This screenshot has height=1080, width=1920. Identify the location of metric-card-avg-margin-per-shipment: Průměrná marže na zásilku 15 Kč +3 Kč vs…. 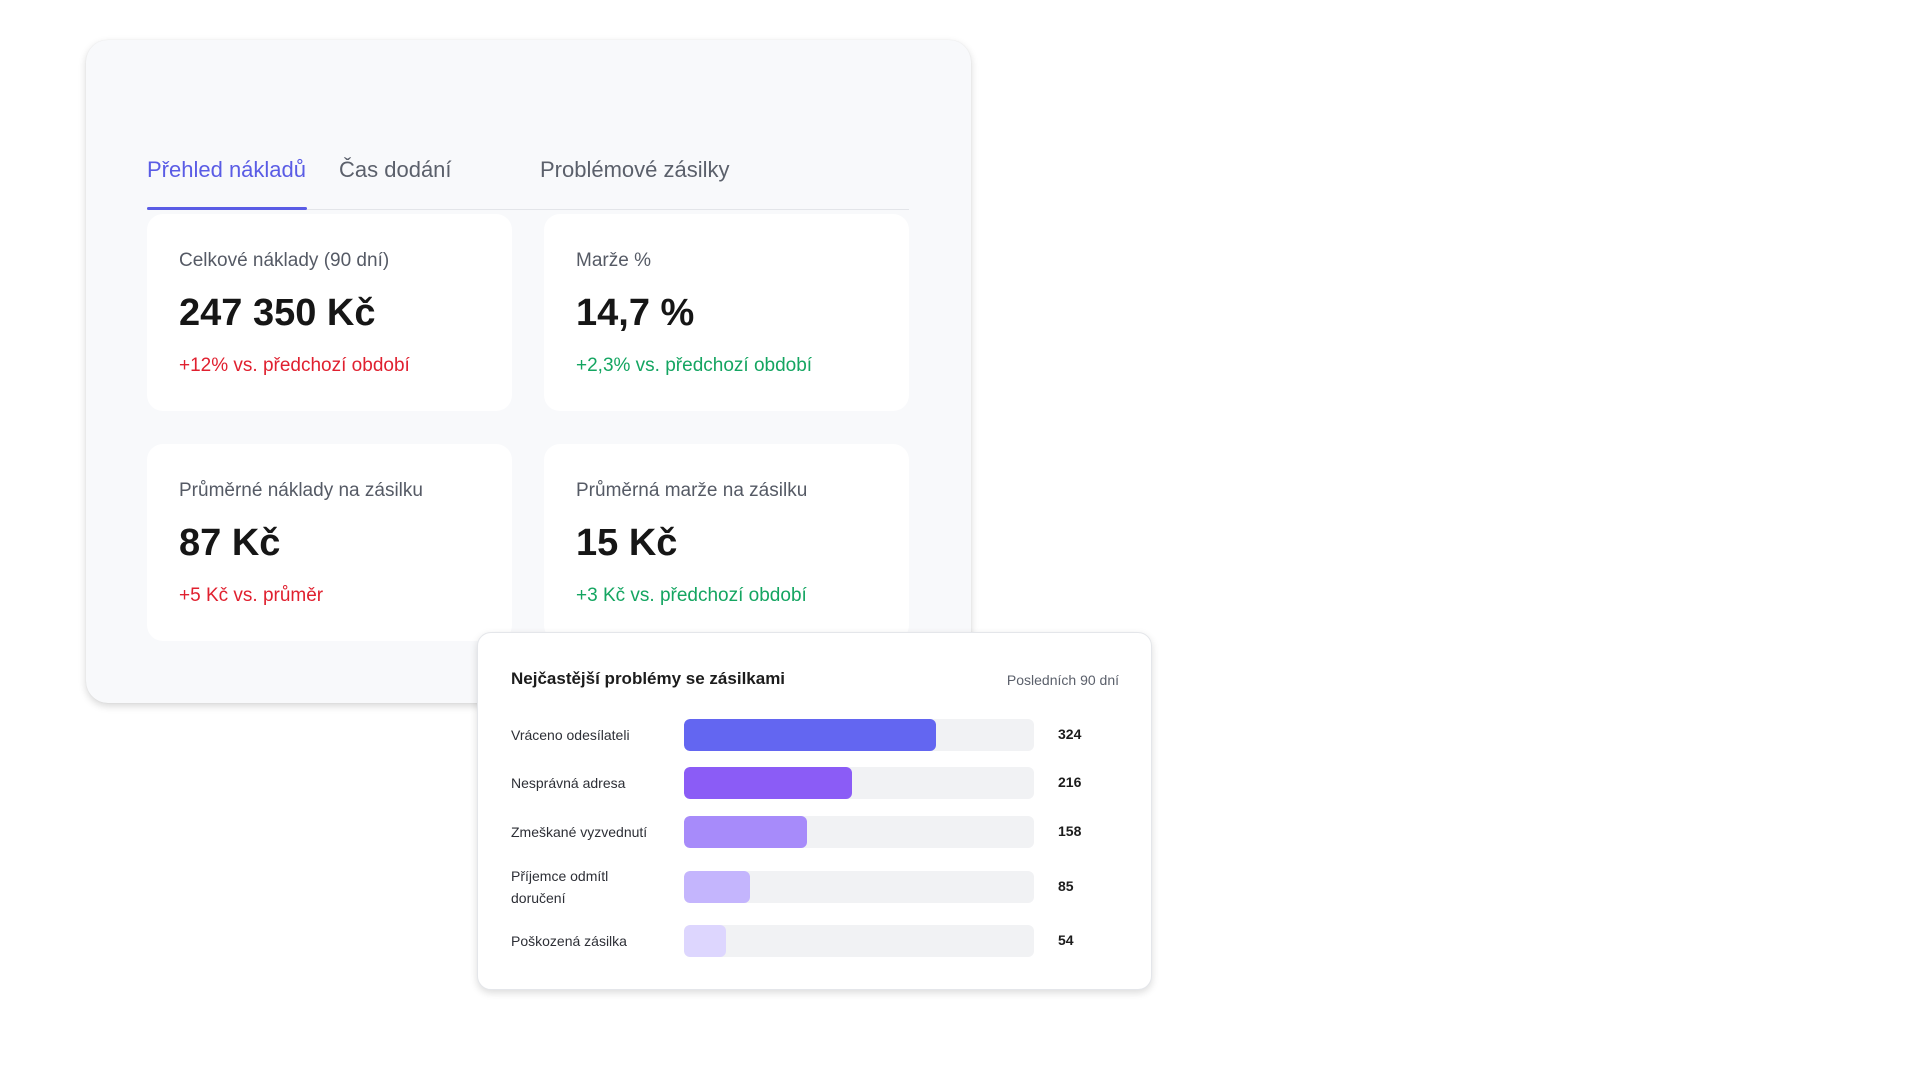
(726, 542).